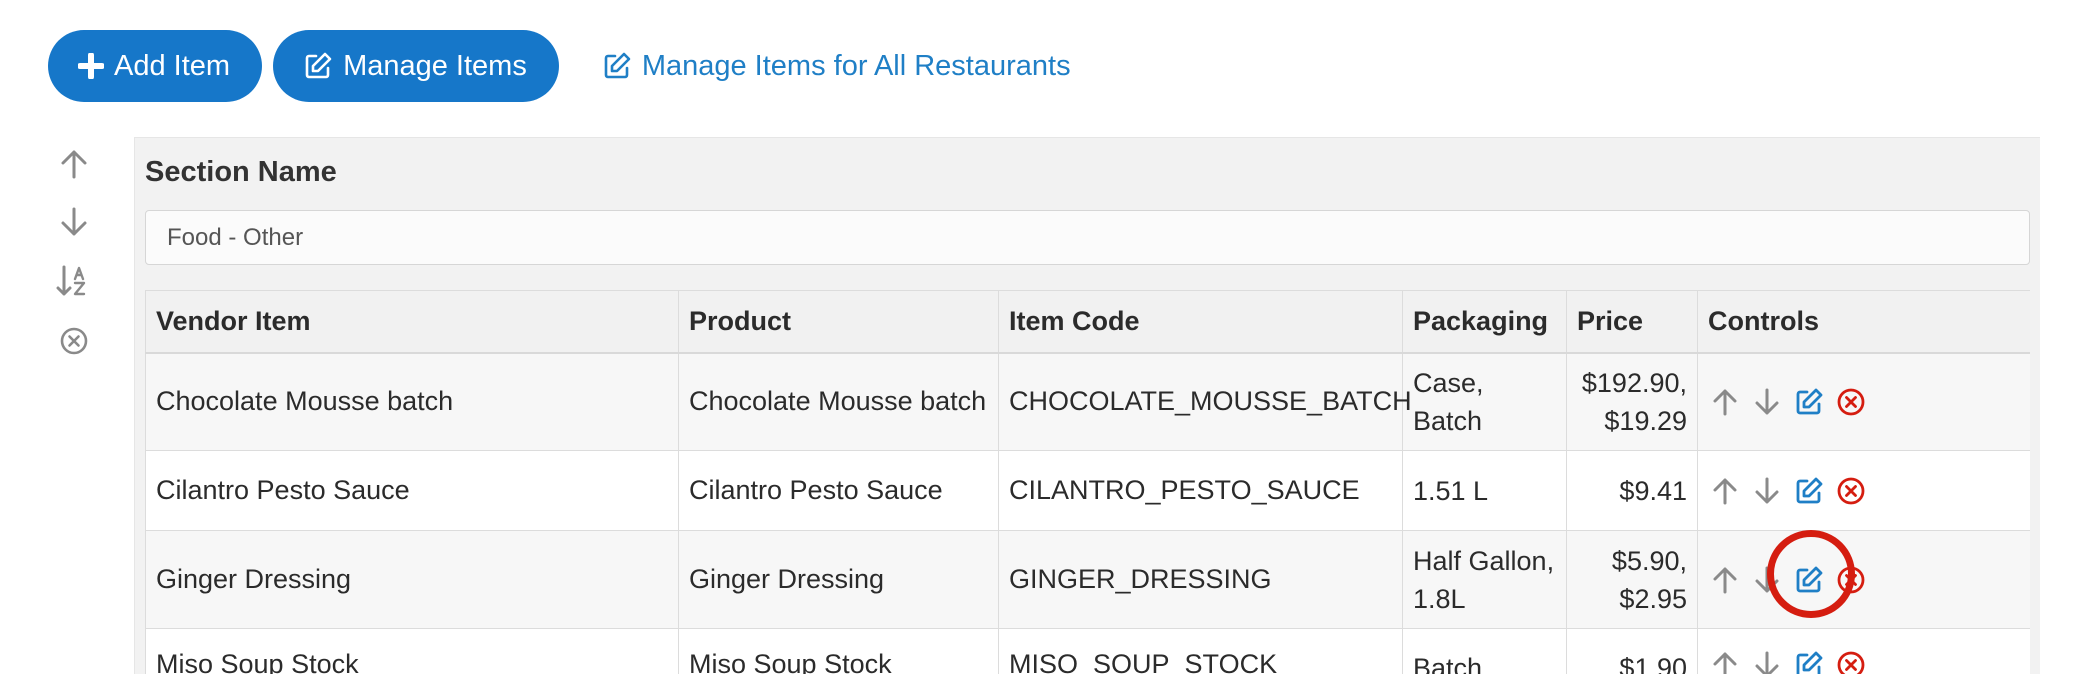 This screenshot has width=2084, height=674. I want to click on item-code-cell: CHOCOLATE_MOUSSE_BATCH, so click(1205, 401).